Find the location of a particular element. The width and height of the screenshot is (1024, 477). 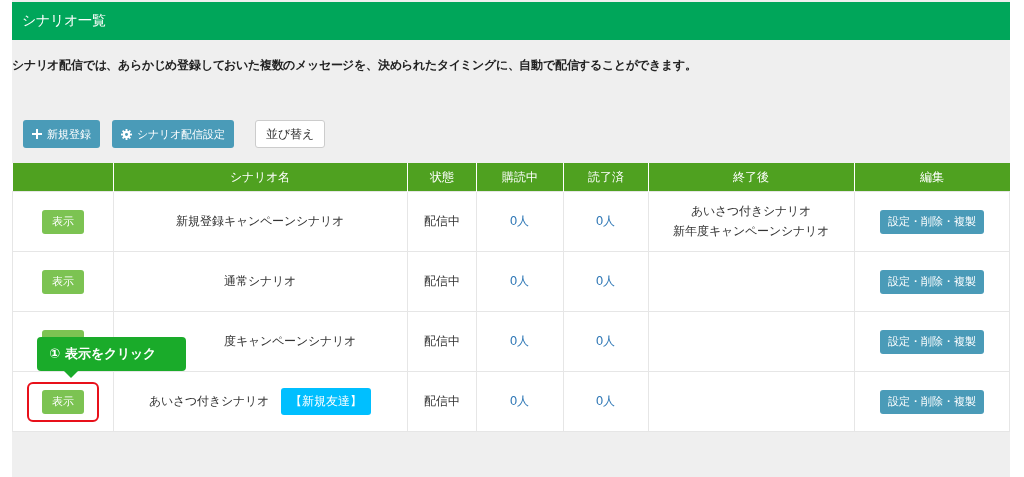

column-header: 終了後 is located at coordinates (751, 177).